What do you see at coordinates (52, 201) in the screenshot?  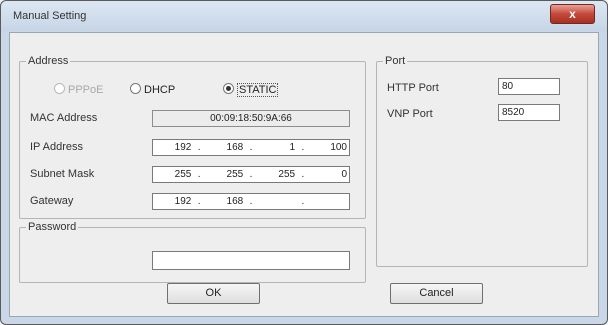 I see `gateway-label: Gateway` at bounding box center [52, 201].